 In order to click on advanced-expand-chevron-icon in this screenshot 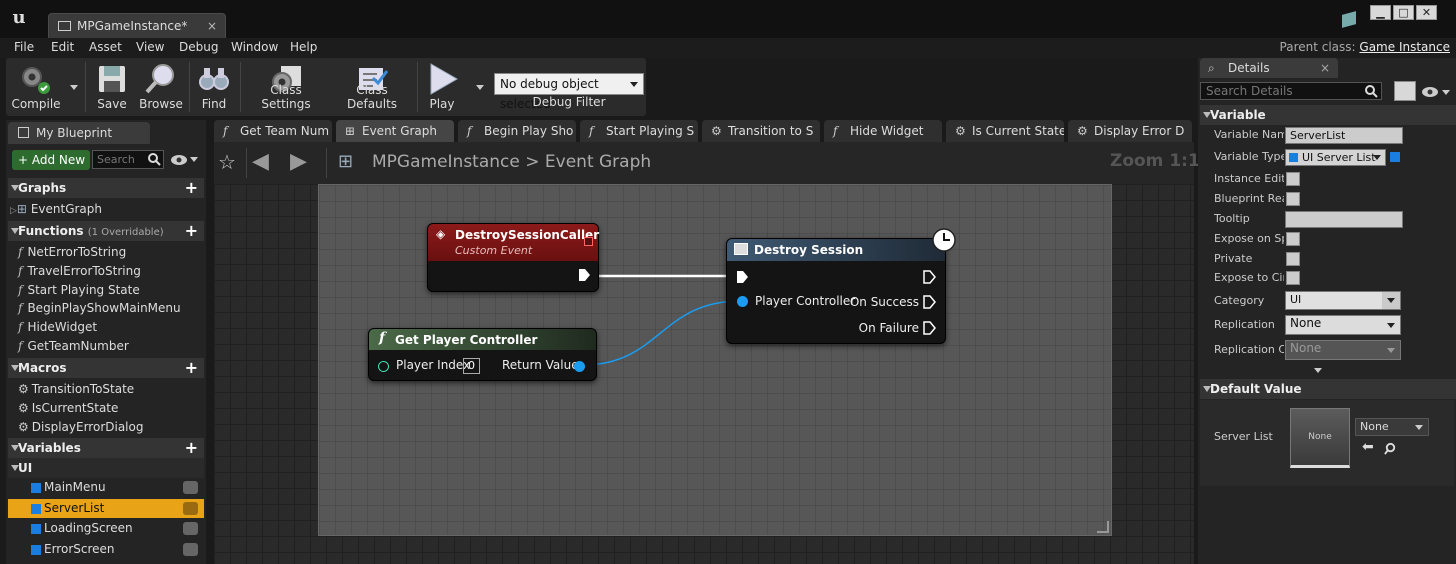, I will do `click(1318, 370)`.